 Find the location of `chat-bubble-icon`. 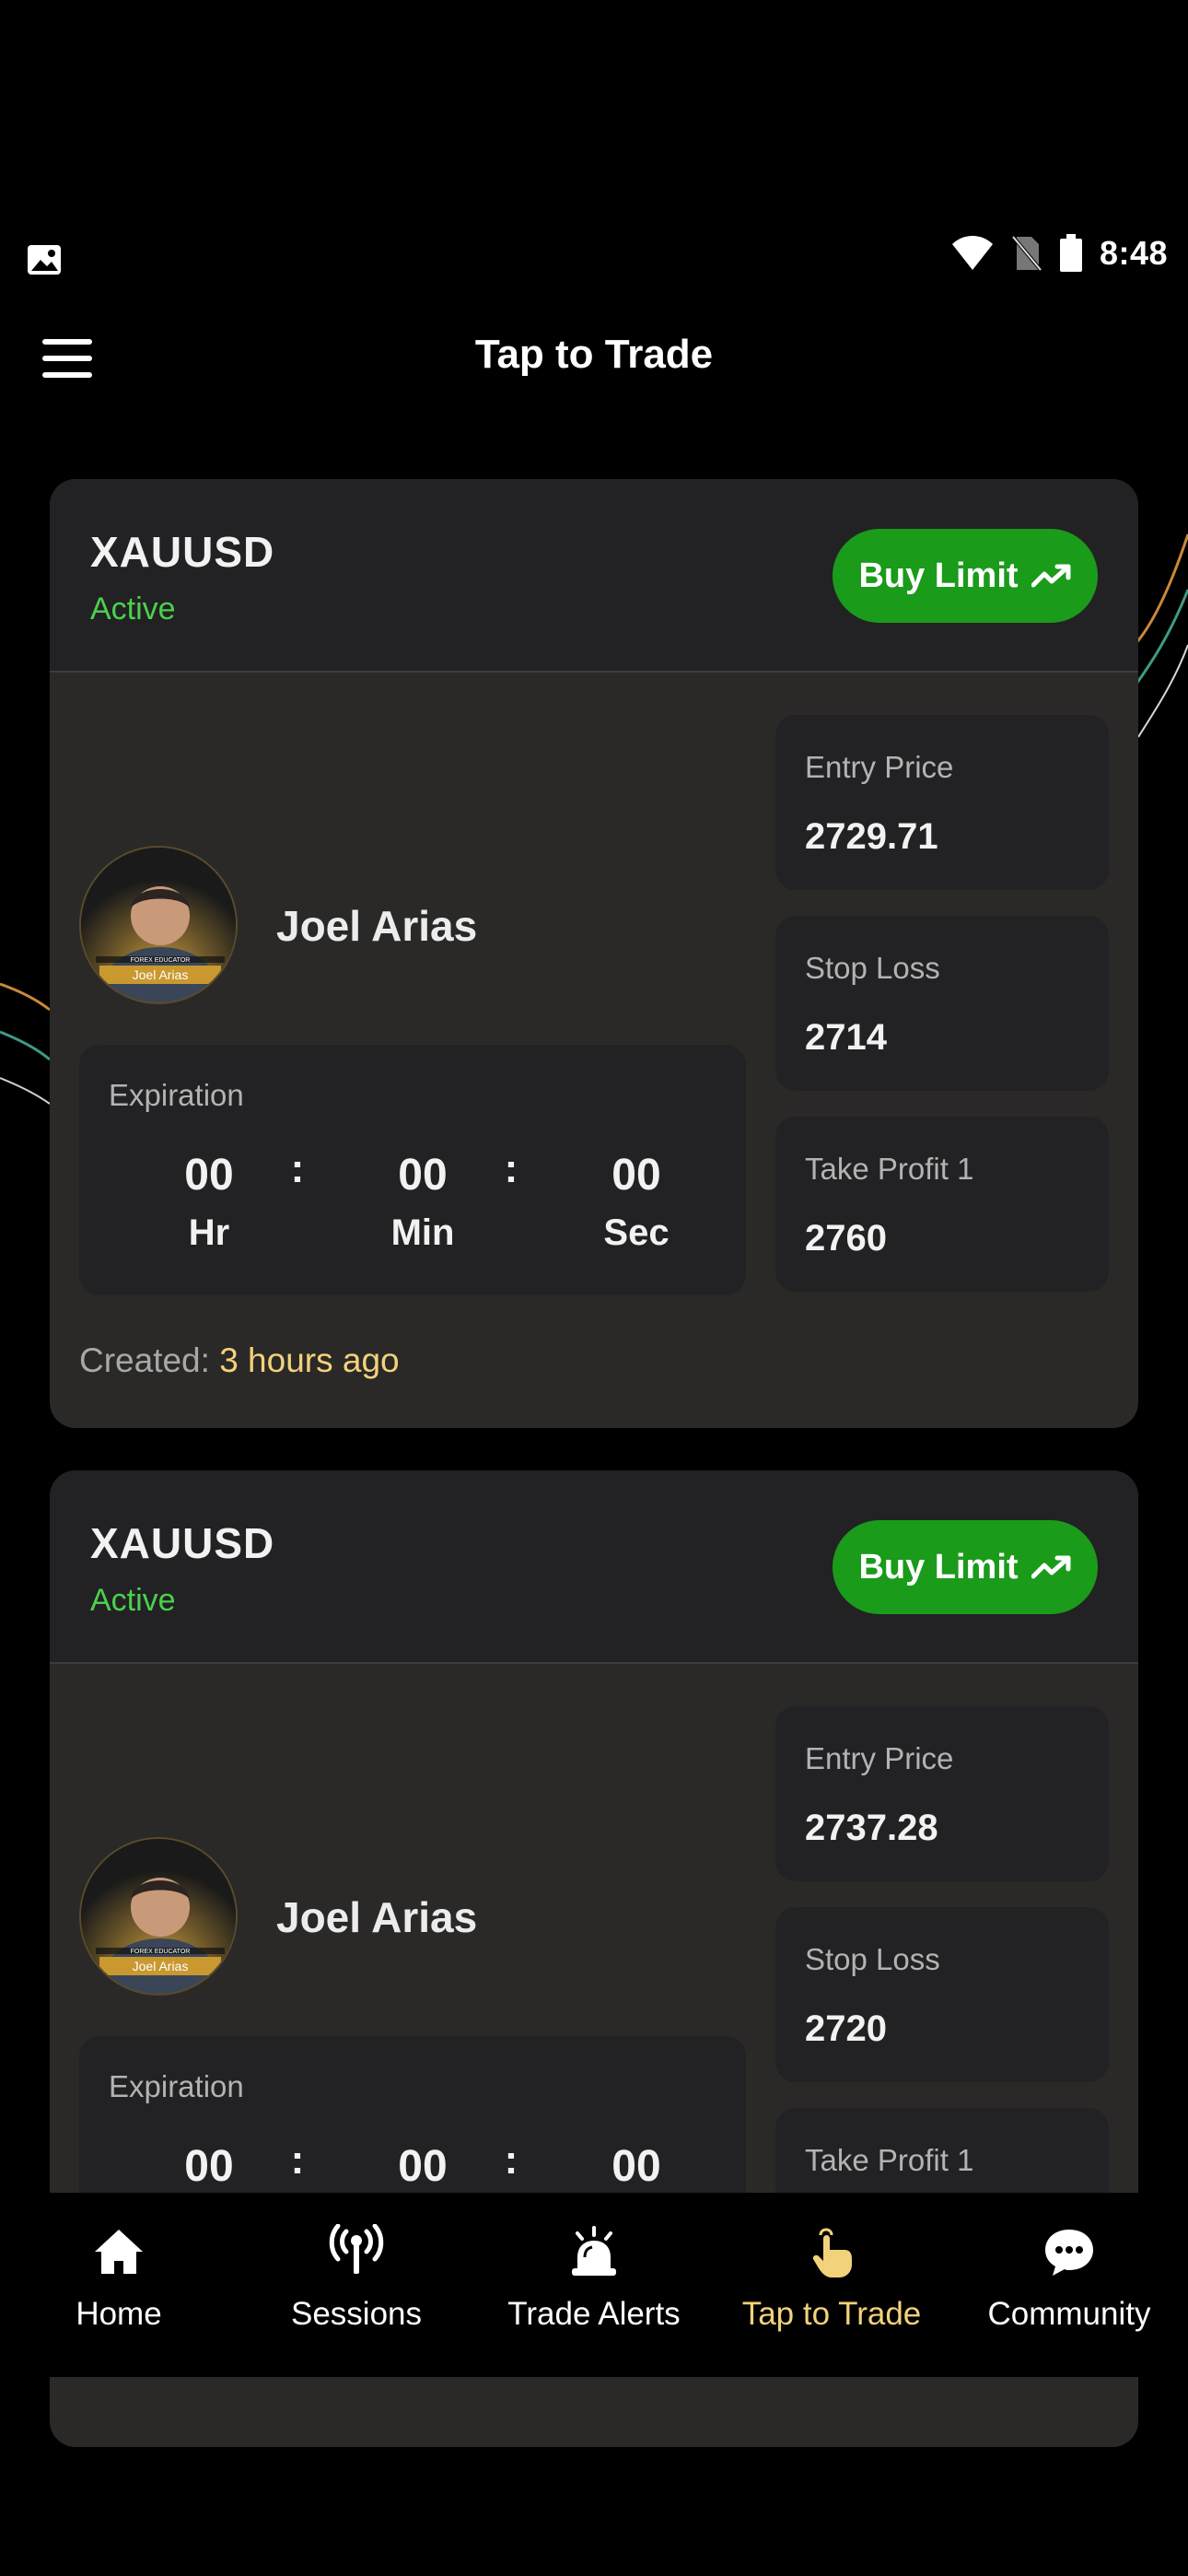

chat-bubble-icon is located at coordinates (1069, 2253).